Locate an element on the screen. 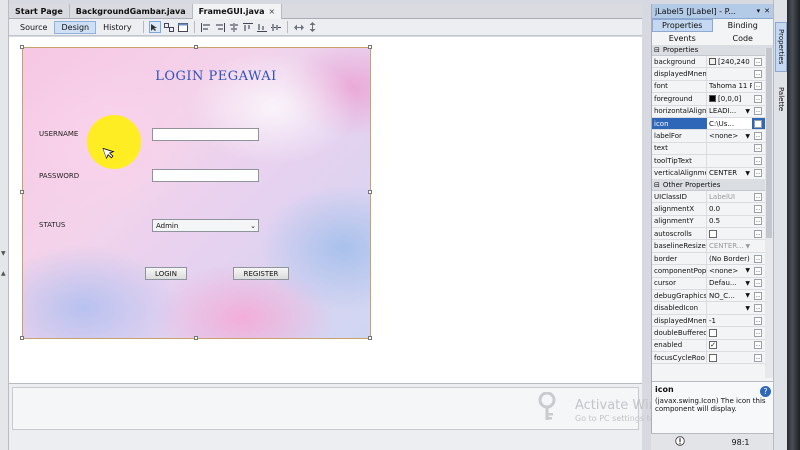 The height and width of the screenshot is (450, 800). focus-cycle-root-checkbox is located at coordinates (713, 357).